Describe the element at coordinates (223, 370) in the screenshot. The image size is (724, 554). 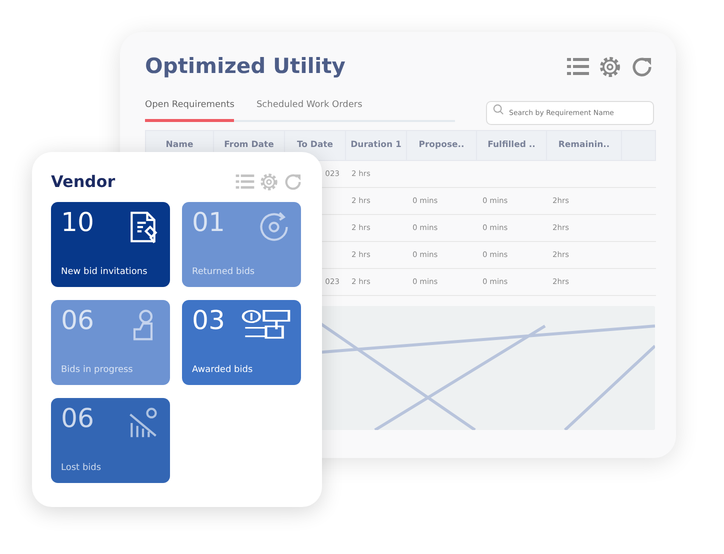
I see `tile-label: Awarded bids` at that location.